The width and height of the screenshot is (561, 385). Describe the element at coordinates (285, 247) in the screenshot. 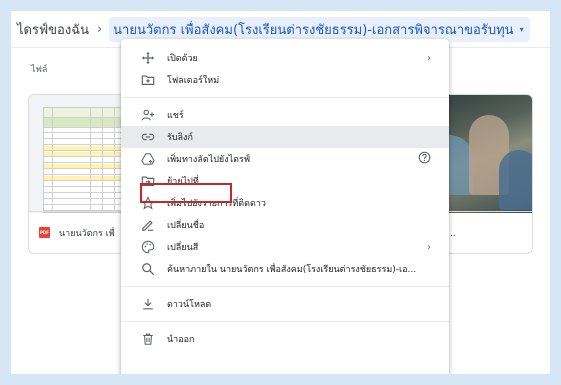

I see `menu-item-change-color: เปลี่ยนสี ›` at that location.